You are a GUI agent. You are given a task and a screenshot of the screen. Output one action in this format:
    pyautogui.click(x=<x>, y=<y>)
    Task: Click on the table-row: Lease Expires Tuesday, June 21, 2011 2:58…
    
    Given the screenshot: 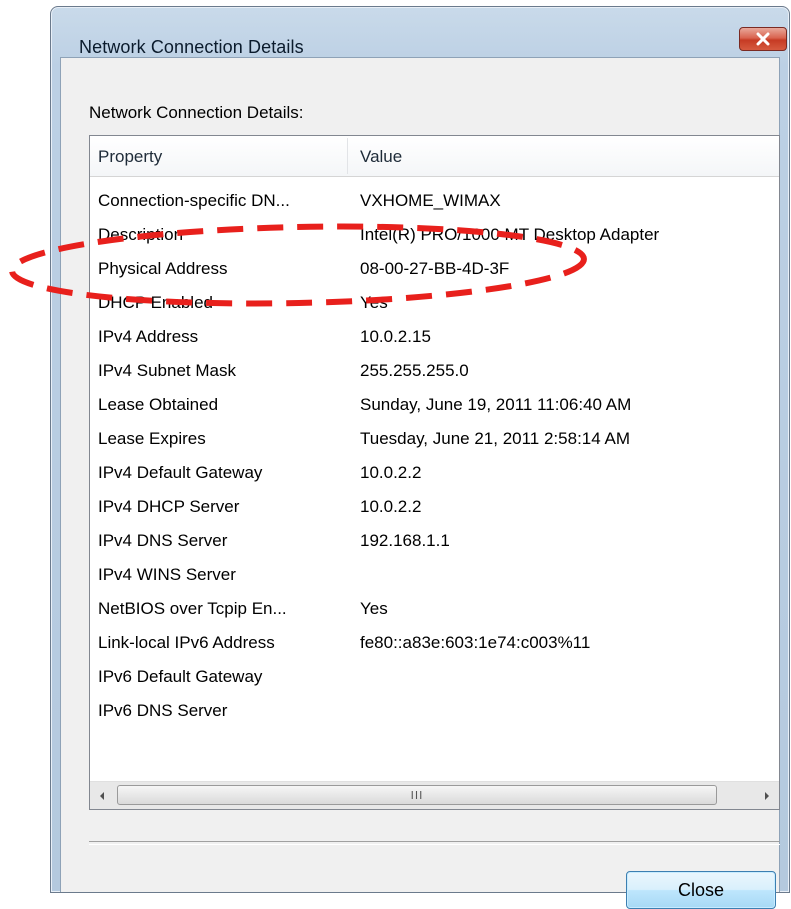 What is the action you would take?
    pyautogui.click(x=434, y=440)
    